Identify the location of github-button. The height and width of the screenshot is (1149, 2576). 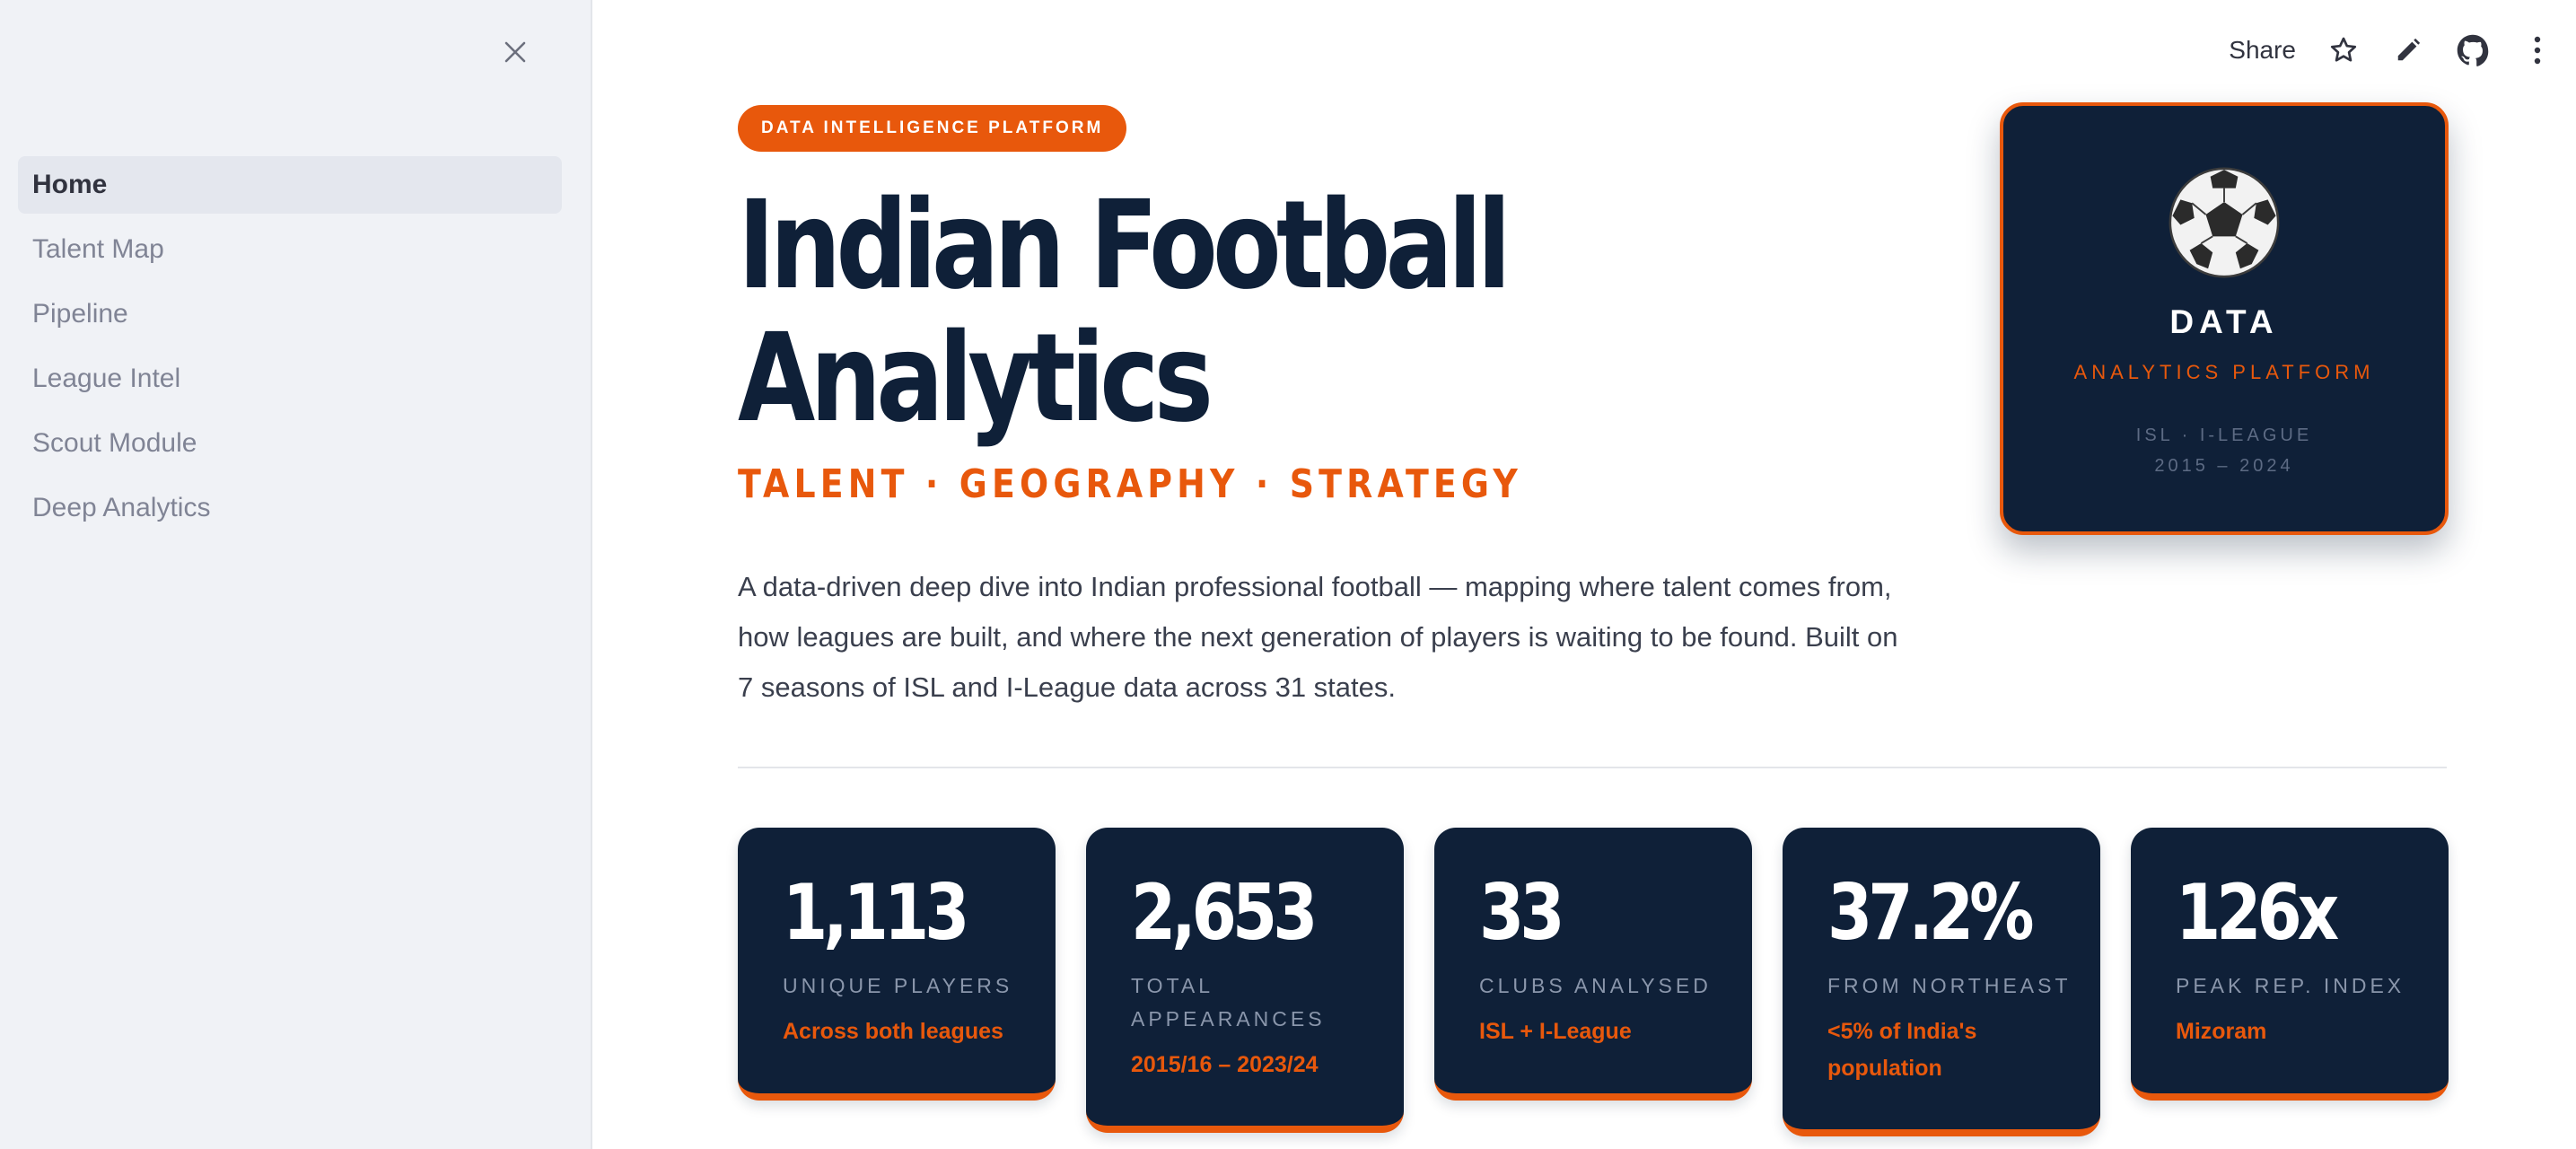
(2473, 50).